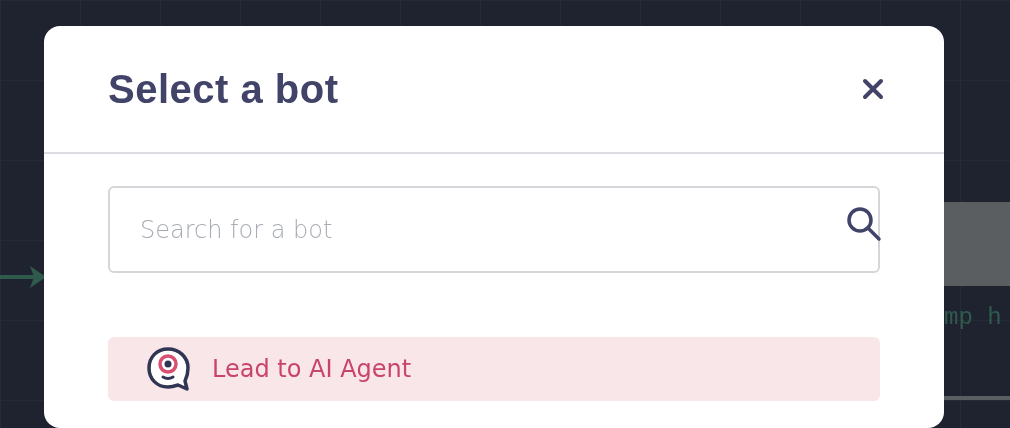 Image resolution: width=1010 pixels, height=428 pixels. Describe the element at coordinates (864, 224) in the screenshot. I see `search-icon` at that location.